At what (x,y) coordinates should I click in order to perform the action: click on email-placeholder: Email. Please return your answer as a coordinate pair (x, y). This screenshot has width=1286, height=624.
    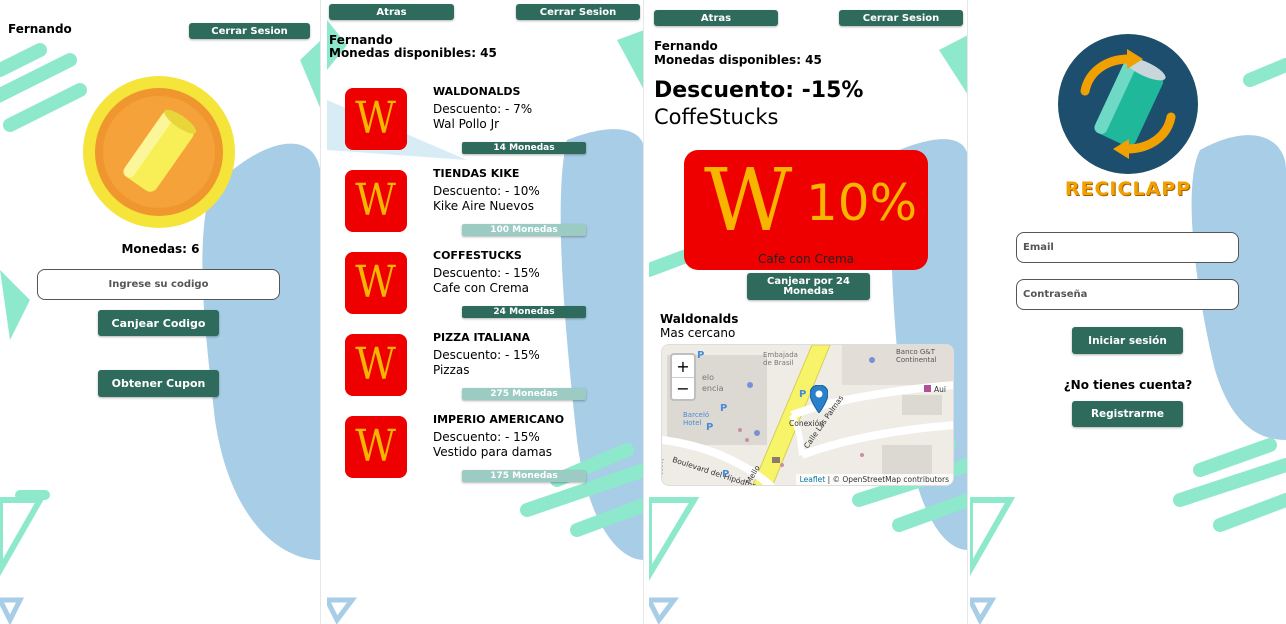
    Looking at the image, I should click on (1038, 247).